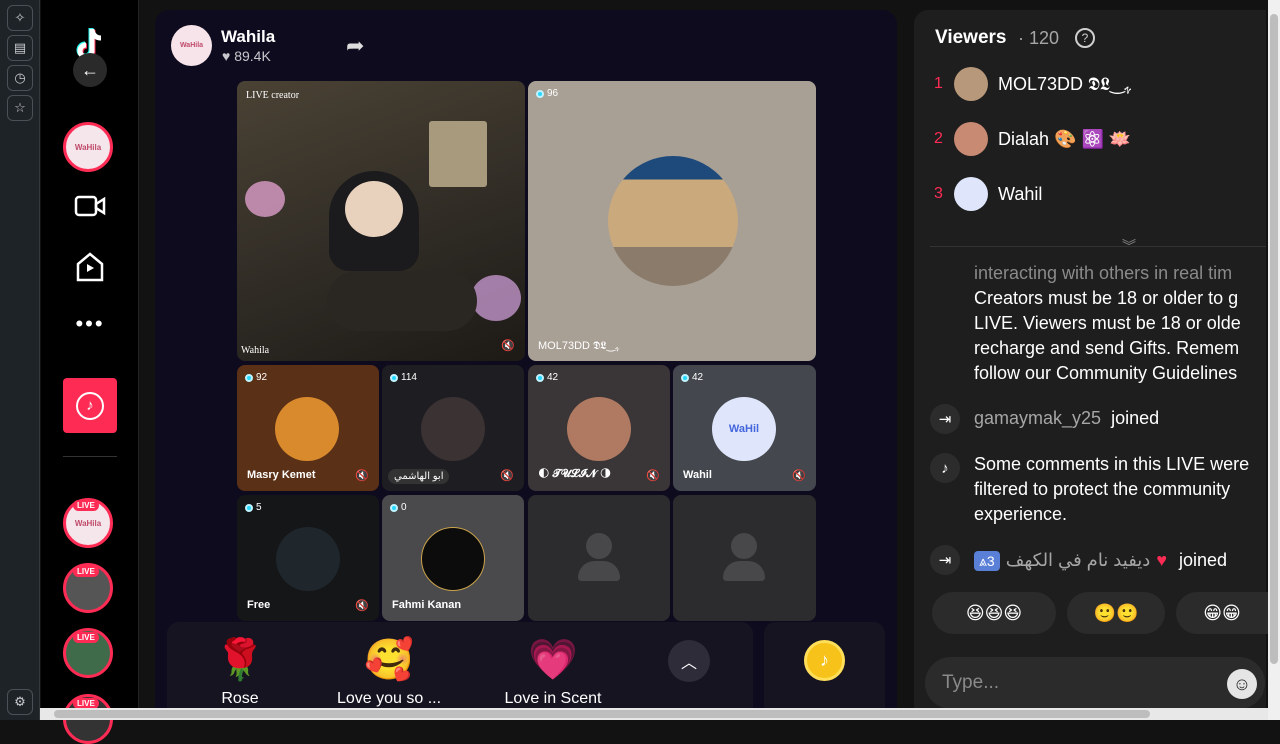 The image size is (1280, 744). What do you see at coordinates (689, 661) in the screenshot?
I see `chevron-up-icon: ︿` at bounding box center [689, 661].